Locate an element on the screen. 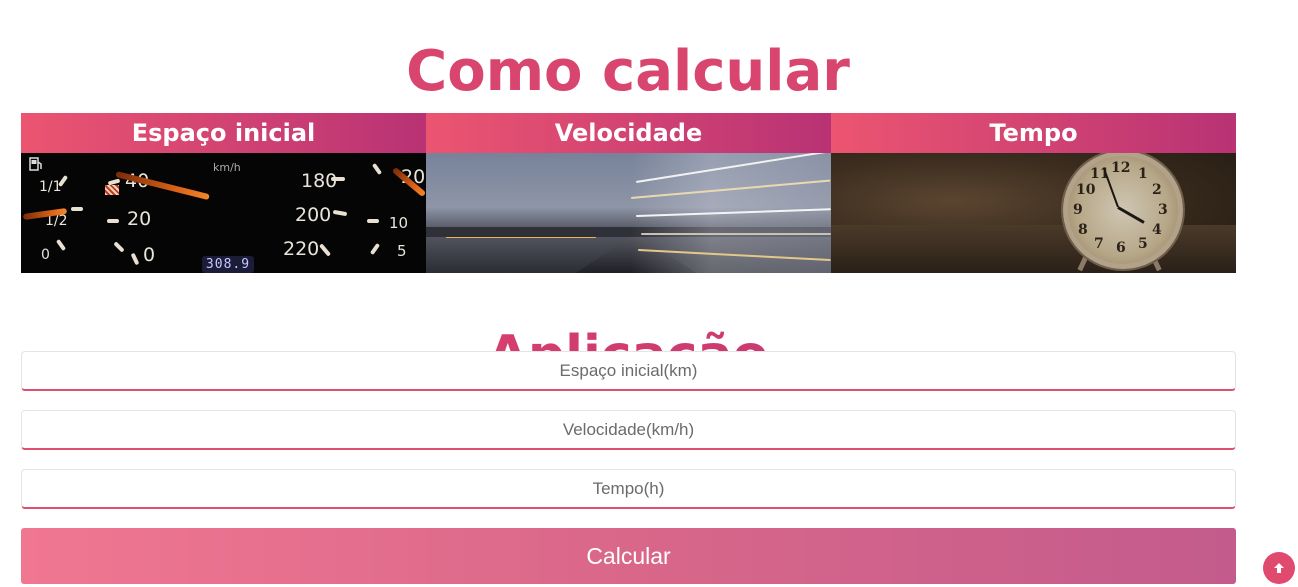 The height and width of the screenshot is (587, 1298). clock-number: 1 is located at coordinates (1143, 174).